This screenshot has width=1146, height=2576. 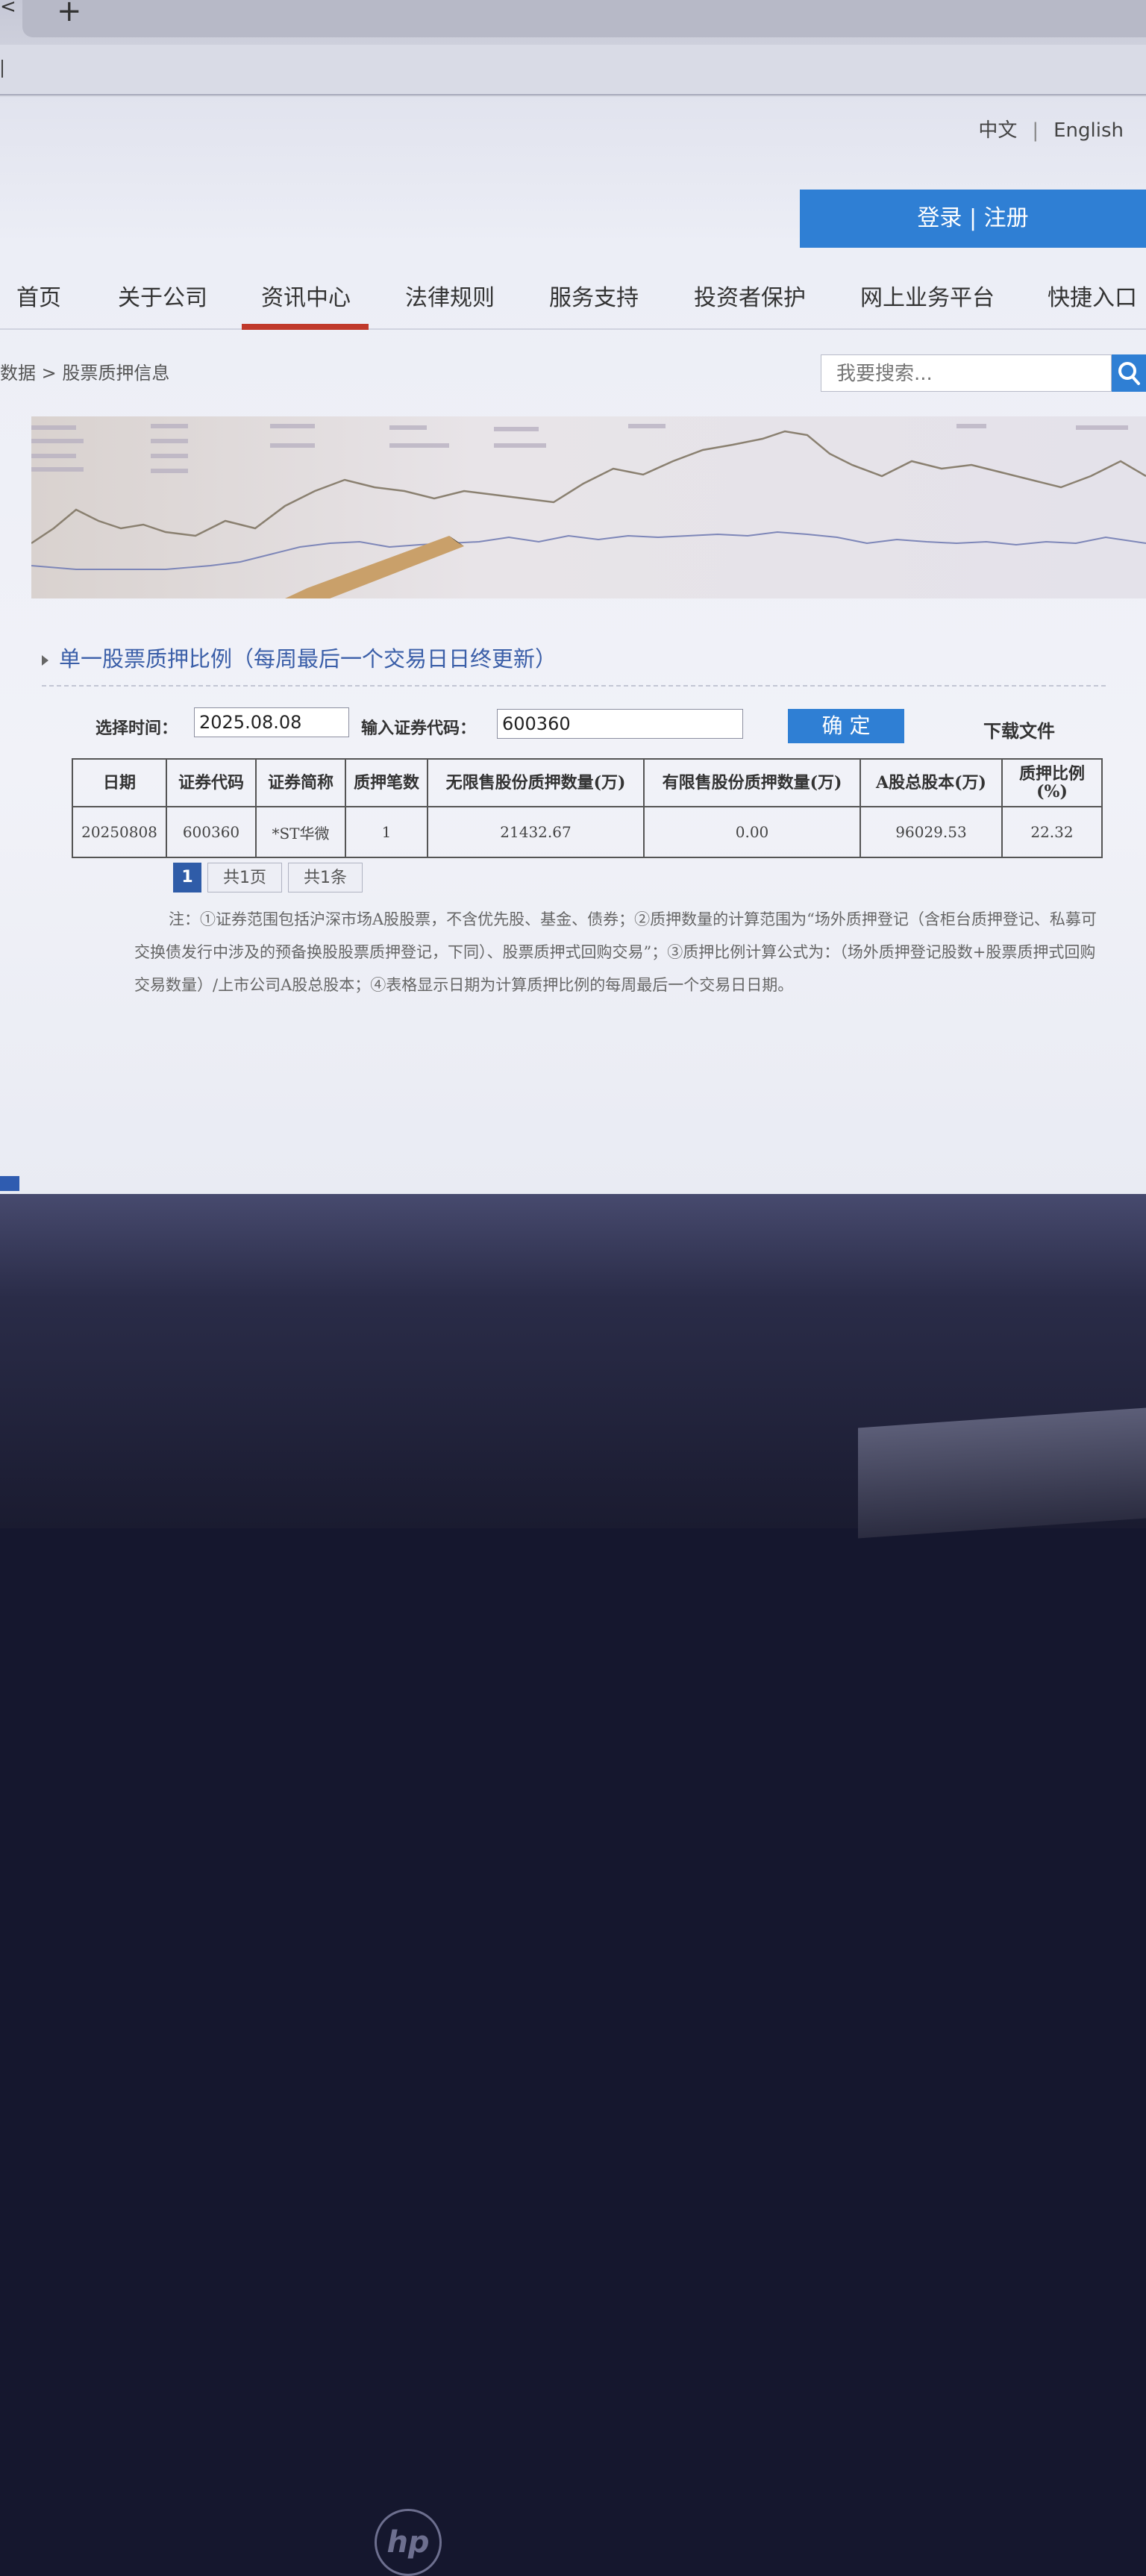 I want to click on nav-about: 关于公司, so click(x=163, y=295).